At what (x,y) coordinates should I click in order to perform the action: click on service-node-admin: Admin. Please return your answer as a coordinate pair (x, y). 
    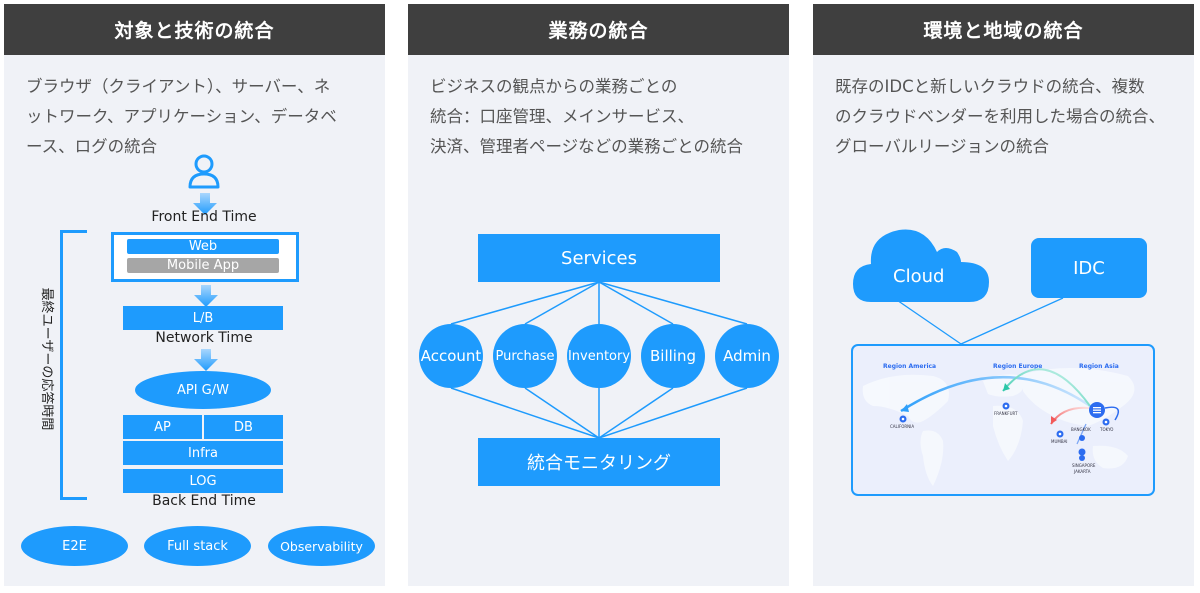
    Looking at the image, I should click on (747, 356).